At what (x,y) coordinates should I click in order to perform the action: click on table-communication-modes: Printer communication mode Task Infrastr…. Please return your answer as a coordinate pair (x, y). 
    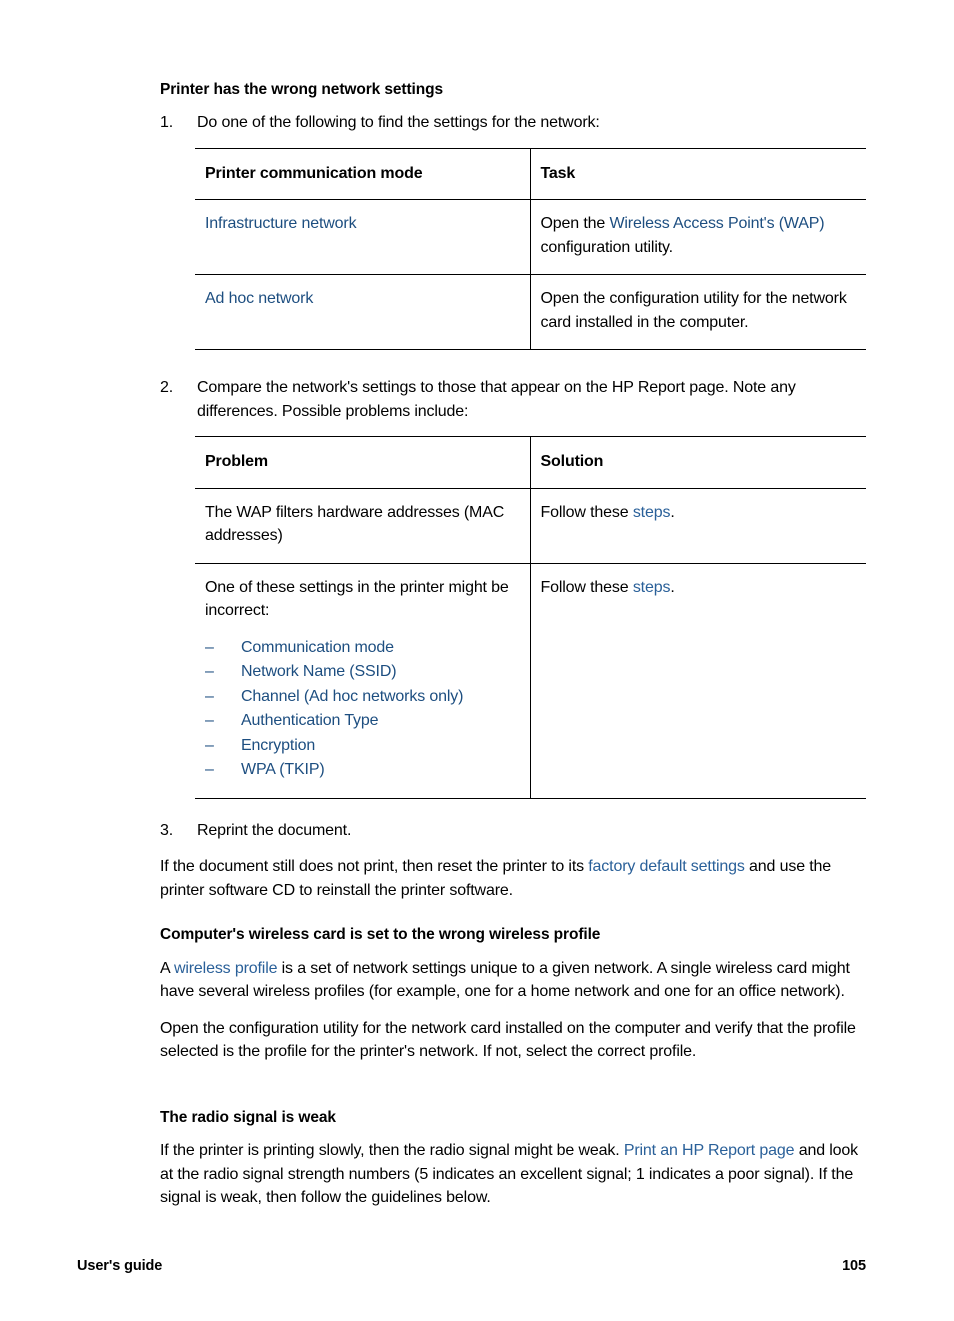
    Looking at the image, I should click on (530, 249).